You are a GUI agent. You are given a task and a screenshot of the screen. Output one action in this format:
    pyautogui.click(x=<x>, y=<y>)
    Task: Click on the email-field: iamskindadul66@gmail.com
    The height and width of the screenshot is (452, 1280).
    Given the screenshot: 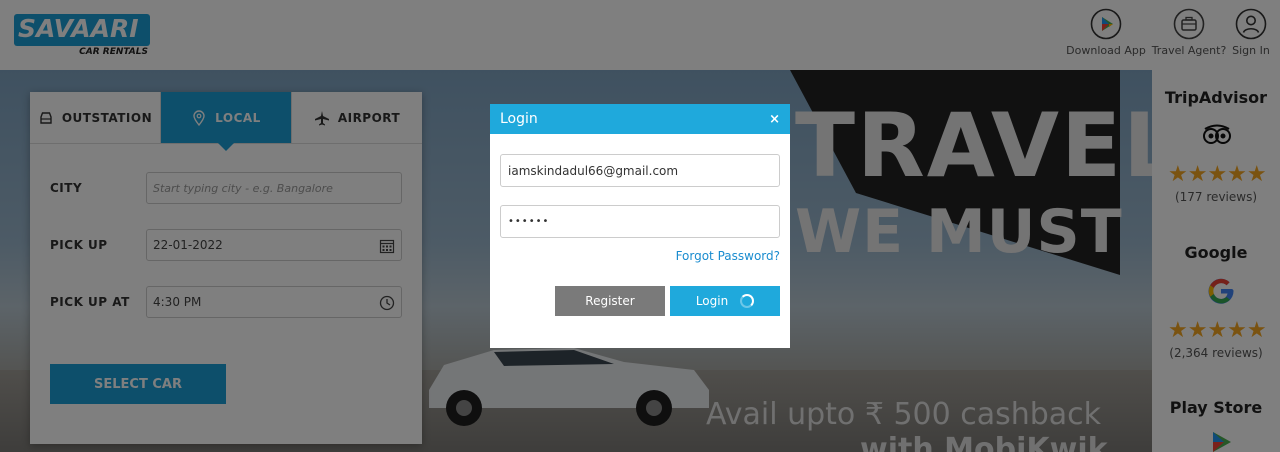 What is the action you would take?
    pyautogui.click(x=640, y=170)
    